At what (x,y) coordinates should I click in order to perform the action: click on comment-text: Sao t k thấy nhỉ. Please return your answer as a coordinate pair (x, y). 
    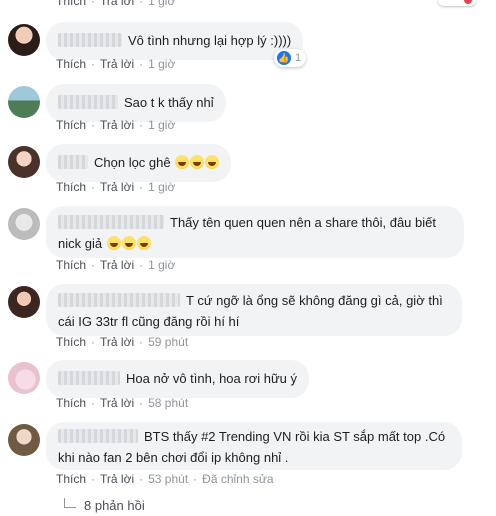
    Looking at the image, I should click on (169, 102).